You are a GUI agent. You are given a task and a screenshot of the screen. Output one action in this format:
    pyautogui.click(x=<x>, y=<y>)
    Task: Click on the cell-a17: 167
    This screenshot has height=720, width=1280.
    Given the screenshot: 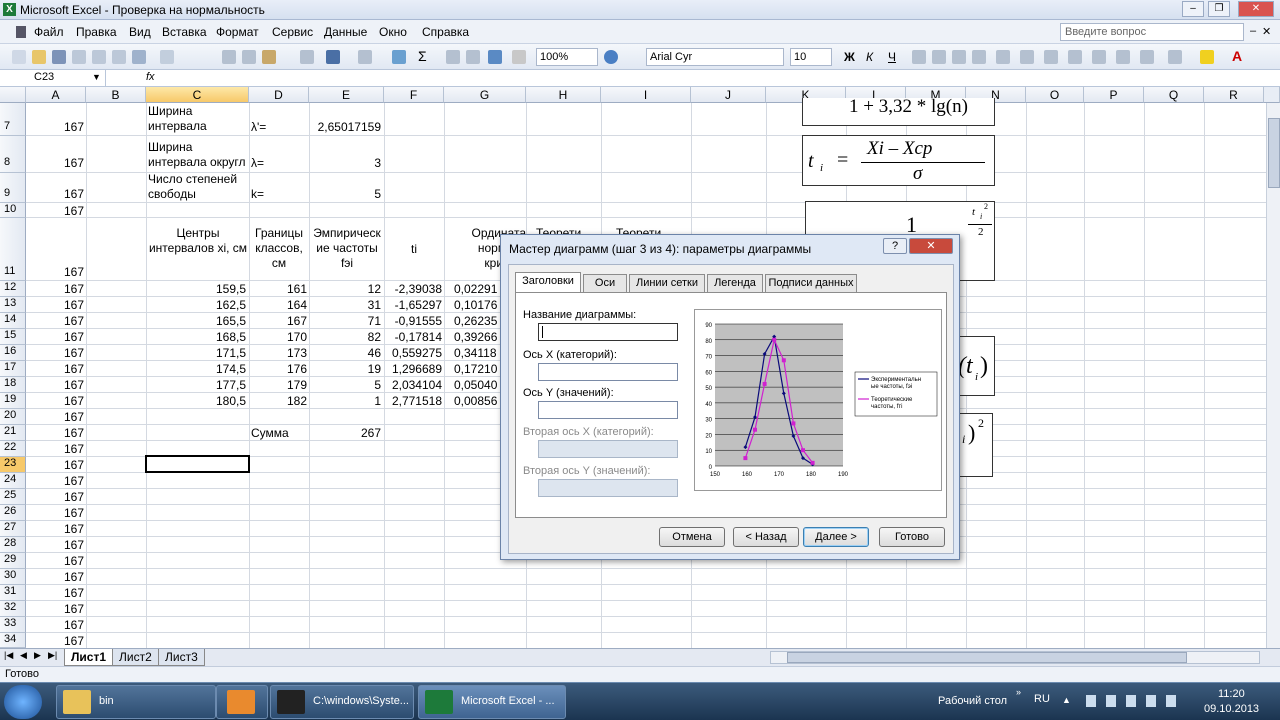 What is the action you would take?
    pyautogui.click(x=55, y=369)
    